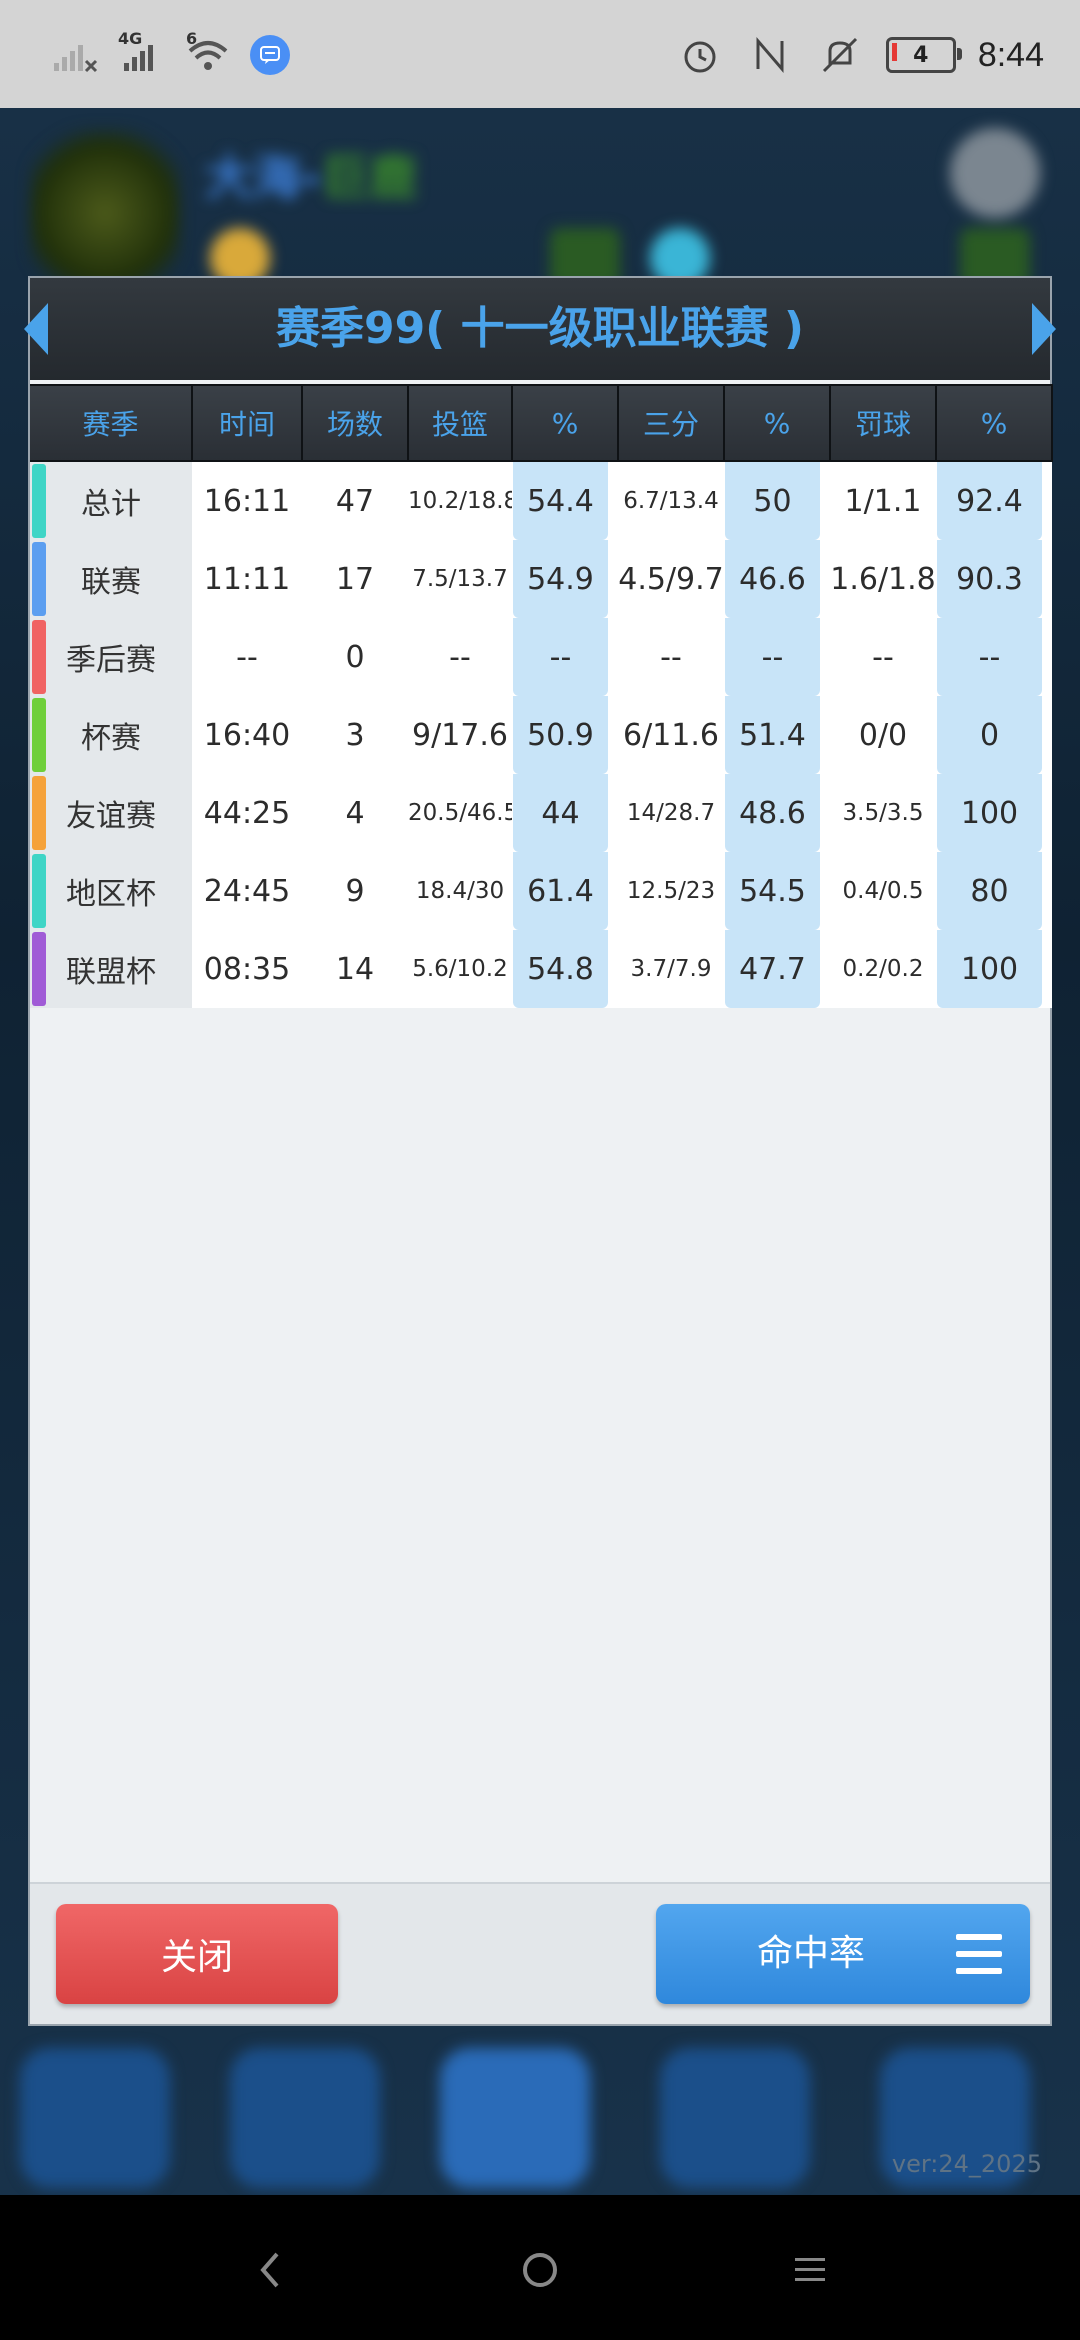 Image resolution: width=1080 pixels, height=2340 pixels. What do you see at coordinates (368, 178) in the screenshot?
I see `team-name-b: 巨鹿` at bounding box center [368, 178].